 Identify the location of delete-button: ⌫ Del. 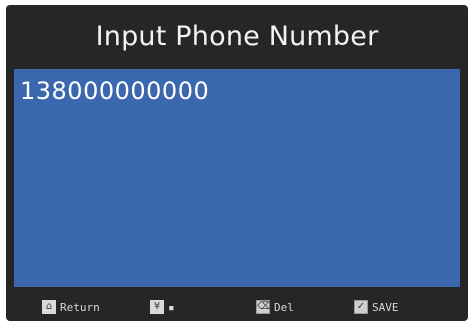
(275, 307).